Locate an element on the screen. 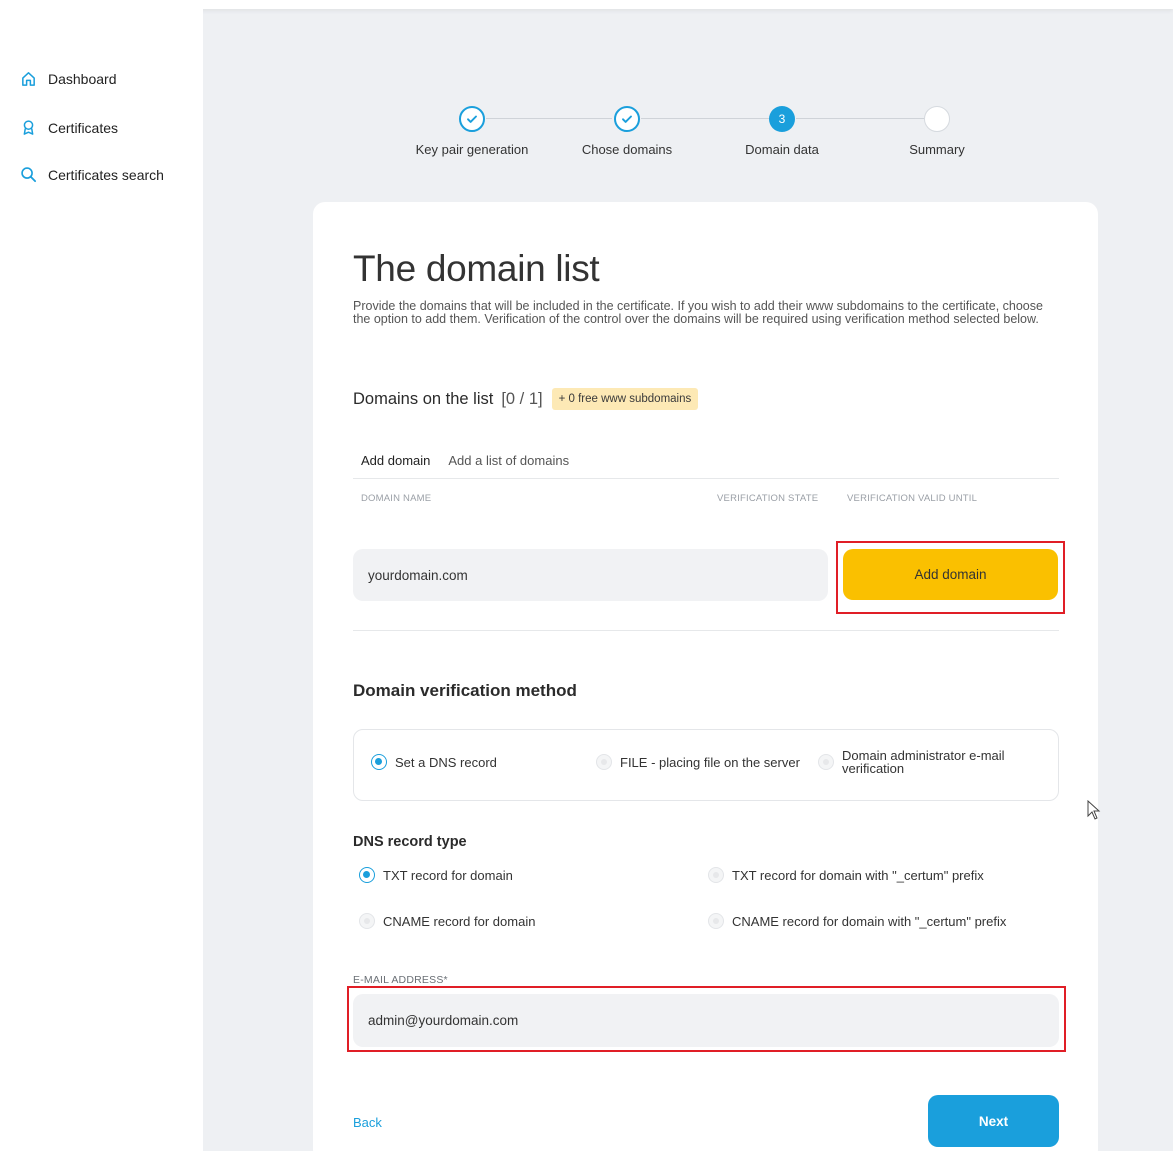 The image size is (1173, 1151). sidebar-item-label: Certificates is located at coordinates (83, 127).